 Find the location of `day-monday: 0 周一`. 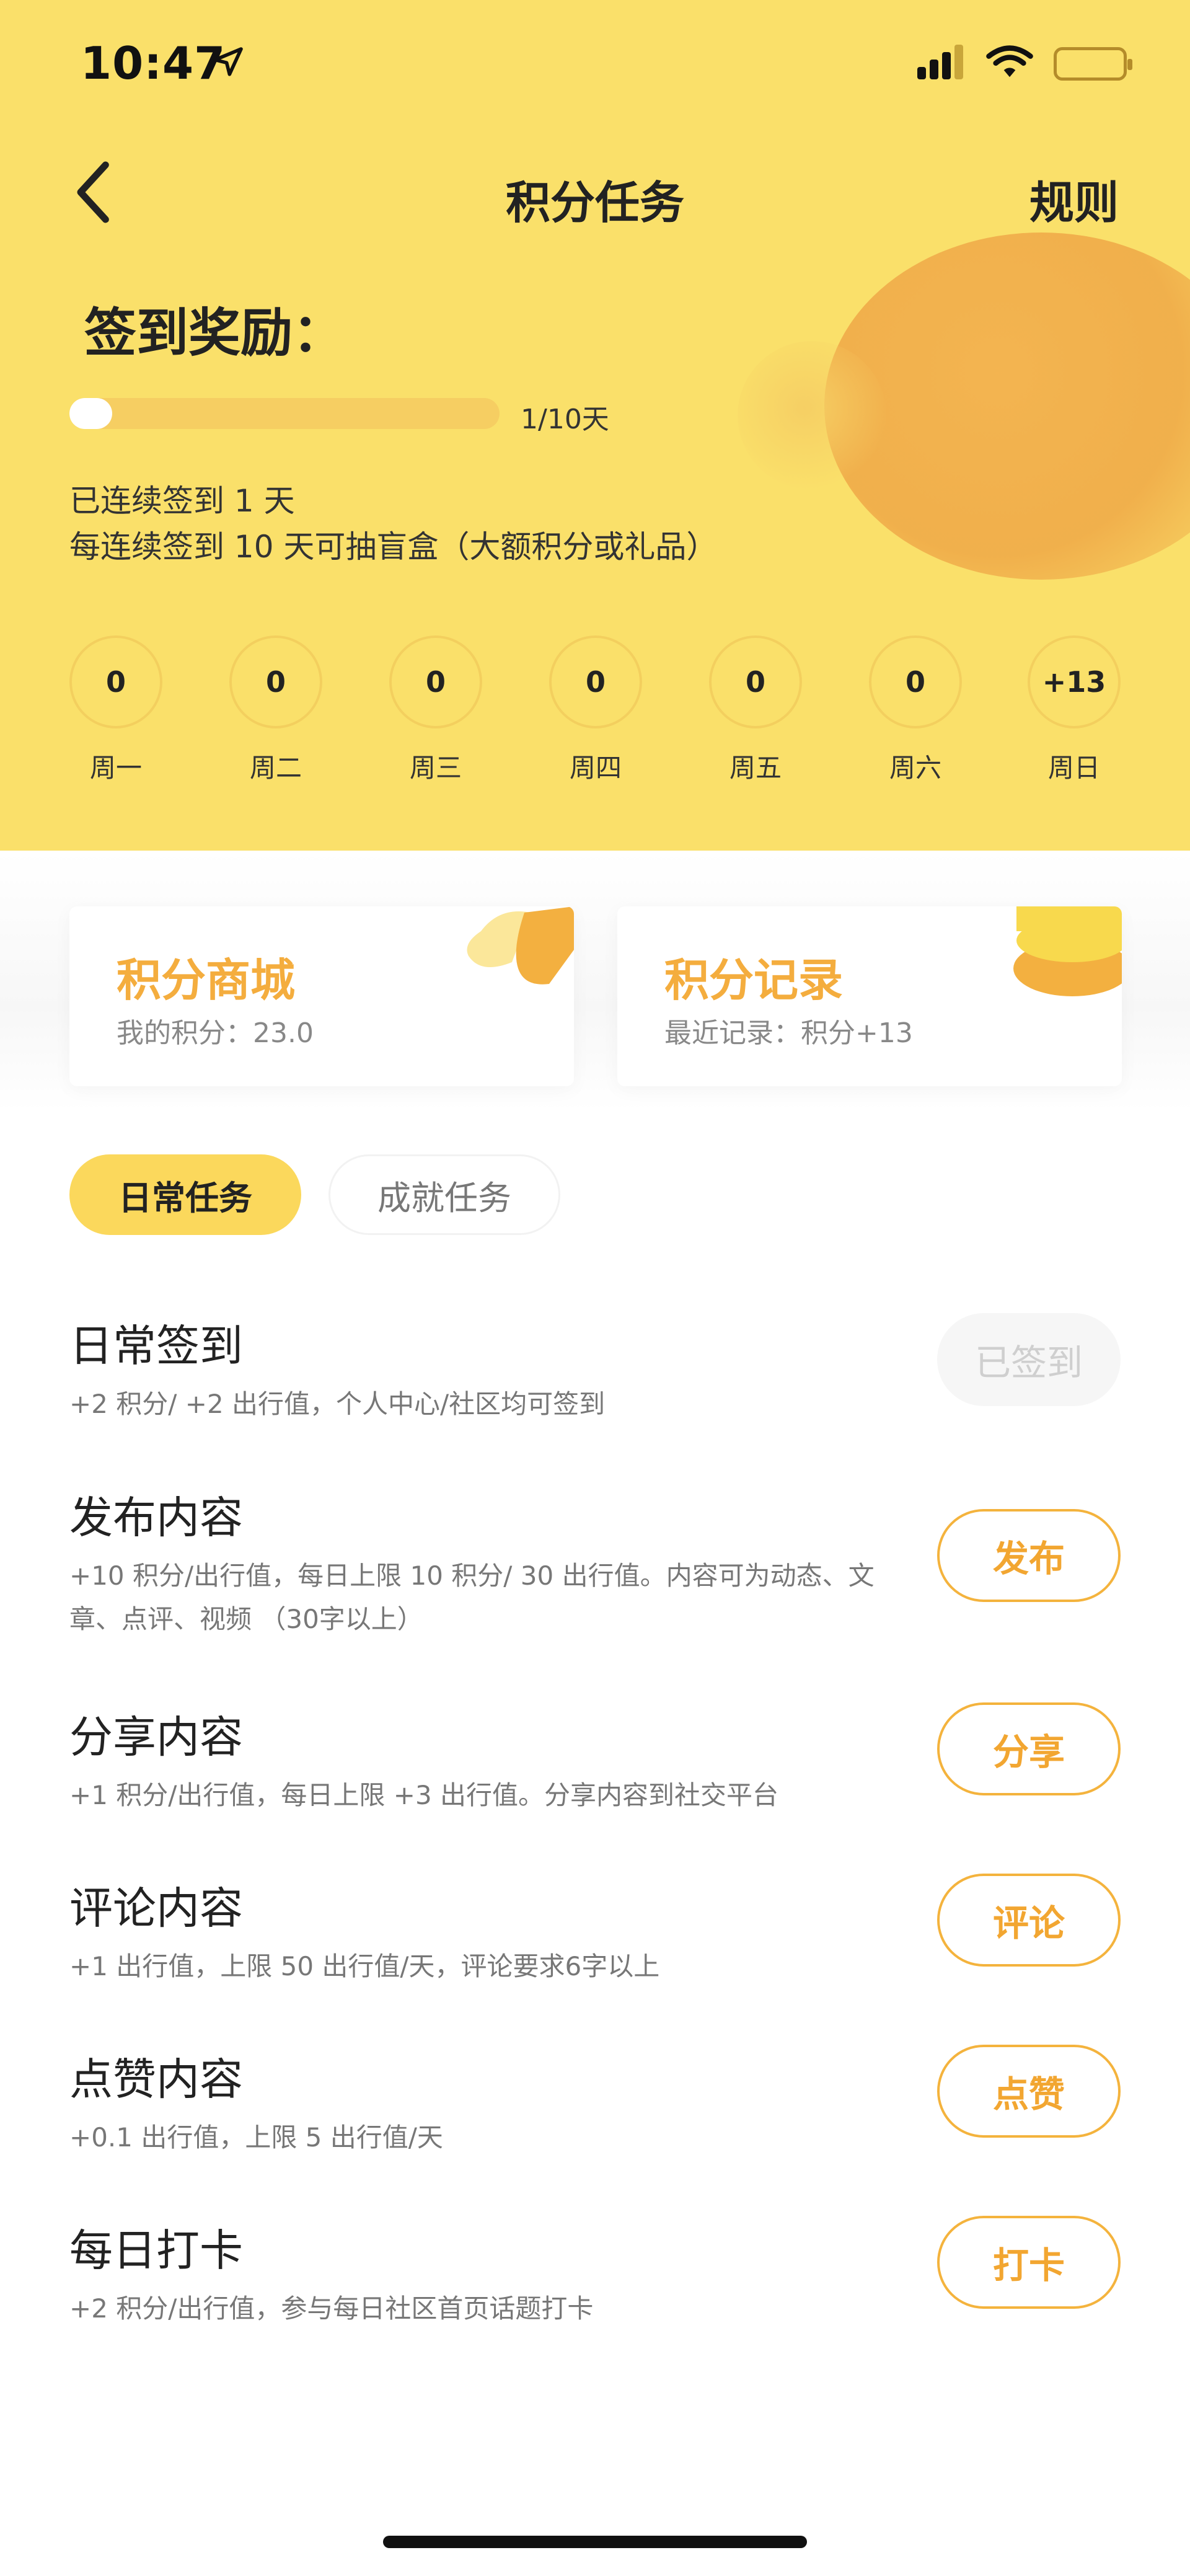

day-monday: 0 周一 is located at coordinates (115, 710).